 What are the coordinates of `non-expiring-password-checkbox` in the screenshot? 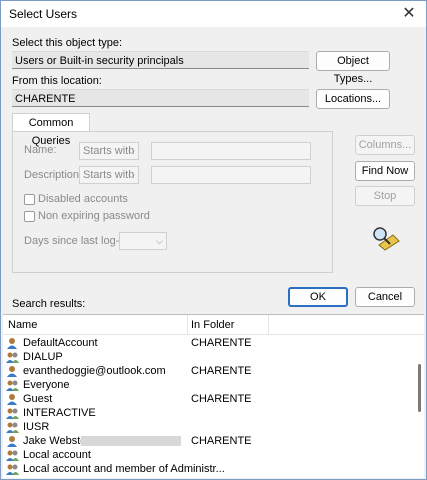 It's located at (29, 216).